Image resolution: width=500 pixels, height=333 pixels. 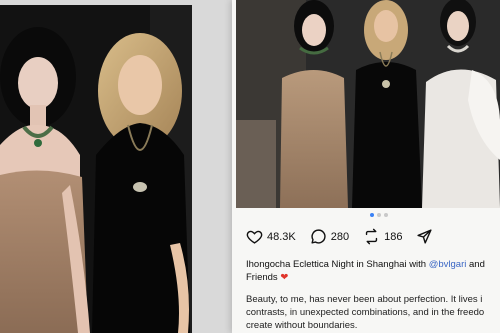 I want to click on comment-button: 280, so click(x=329, y=236).